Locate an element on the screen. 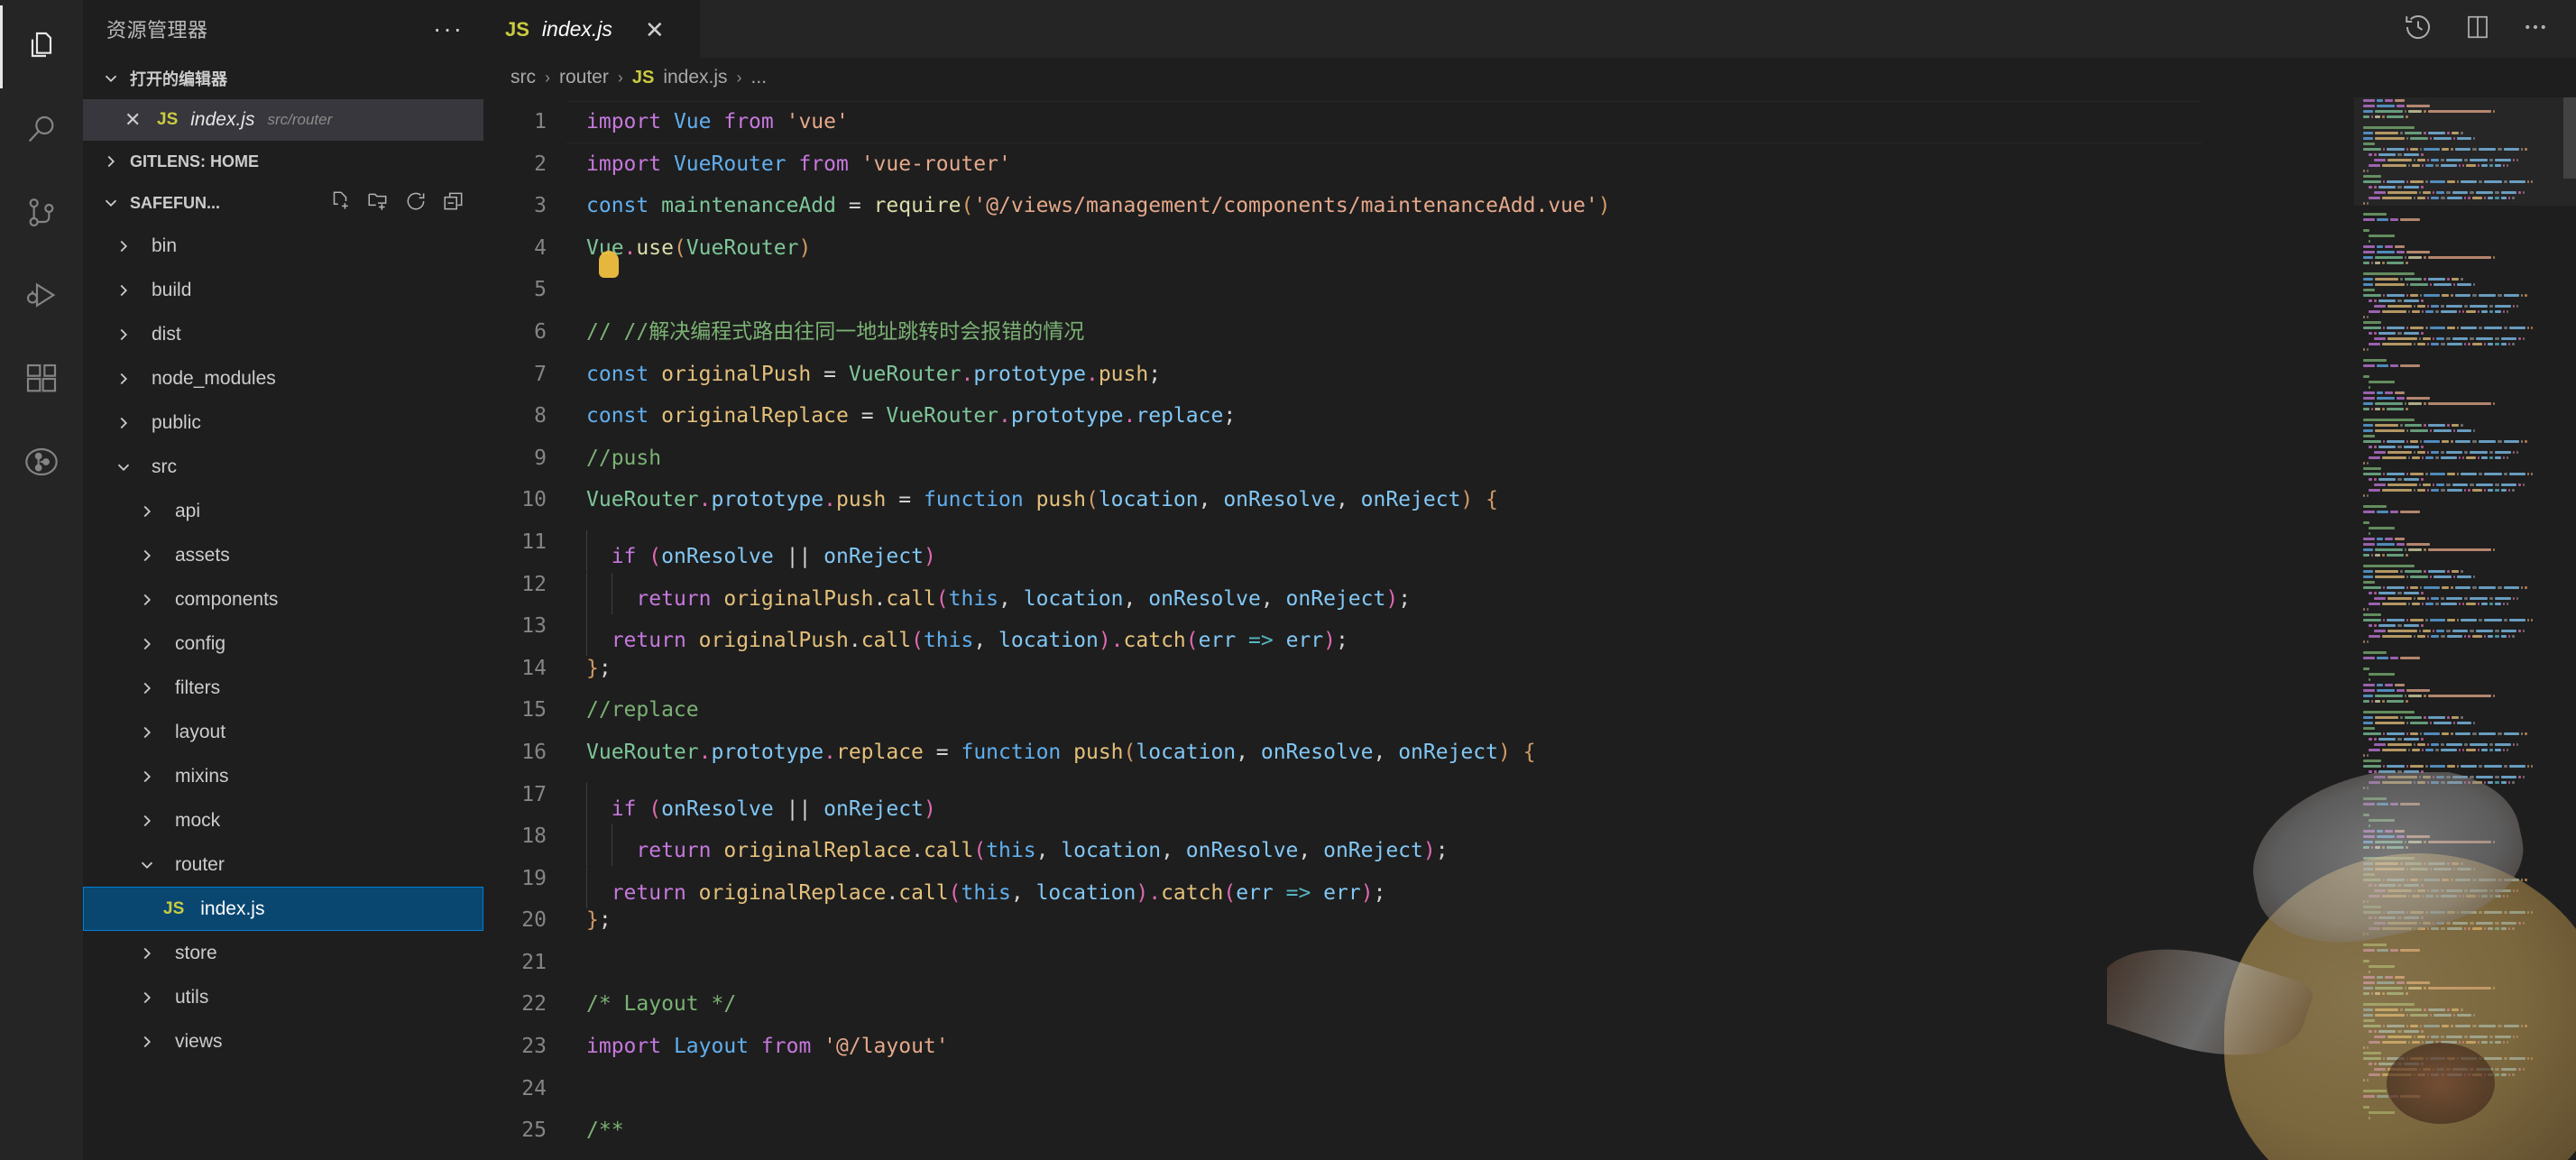  tree-item-filters: filters is located at coordinates (283, 688).